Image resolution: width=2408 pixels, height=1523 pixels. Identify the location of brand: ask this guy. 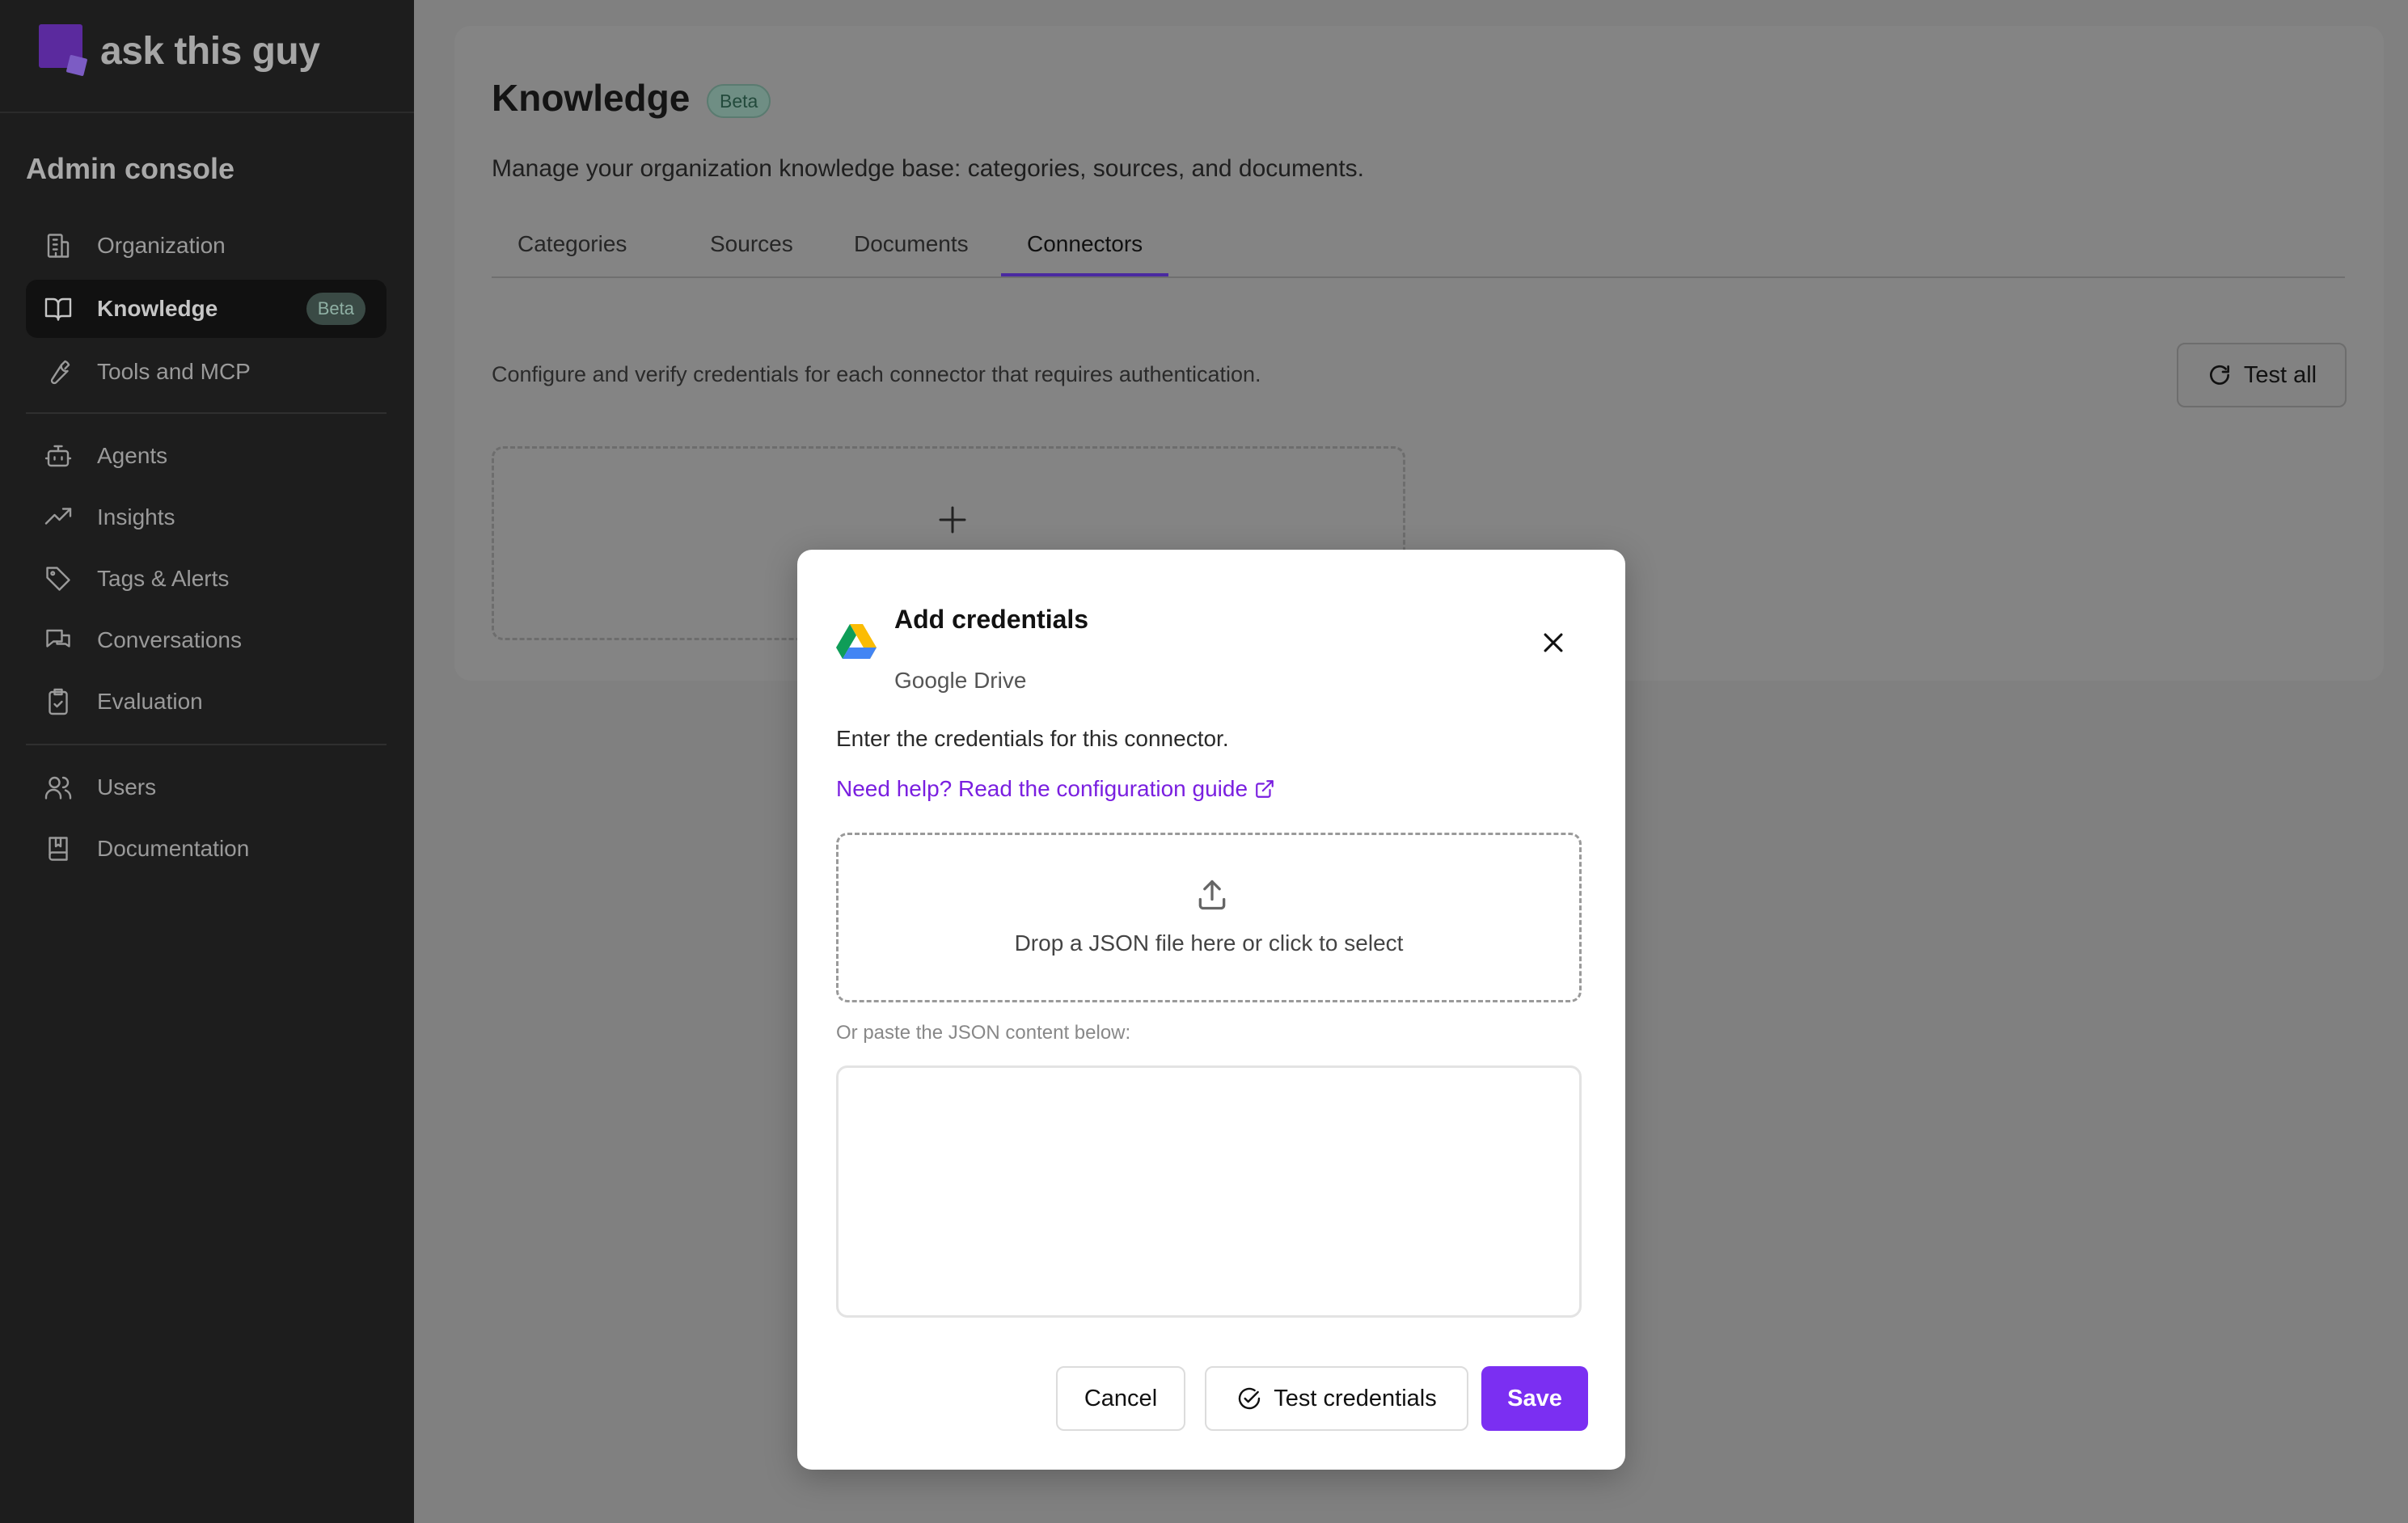
(179, 51).